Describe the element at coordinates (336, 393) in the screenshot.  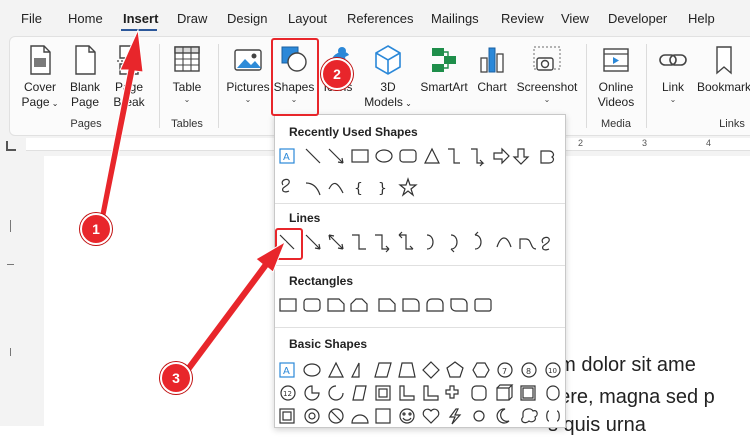
I see `chord-shape-icon` at that location.